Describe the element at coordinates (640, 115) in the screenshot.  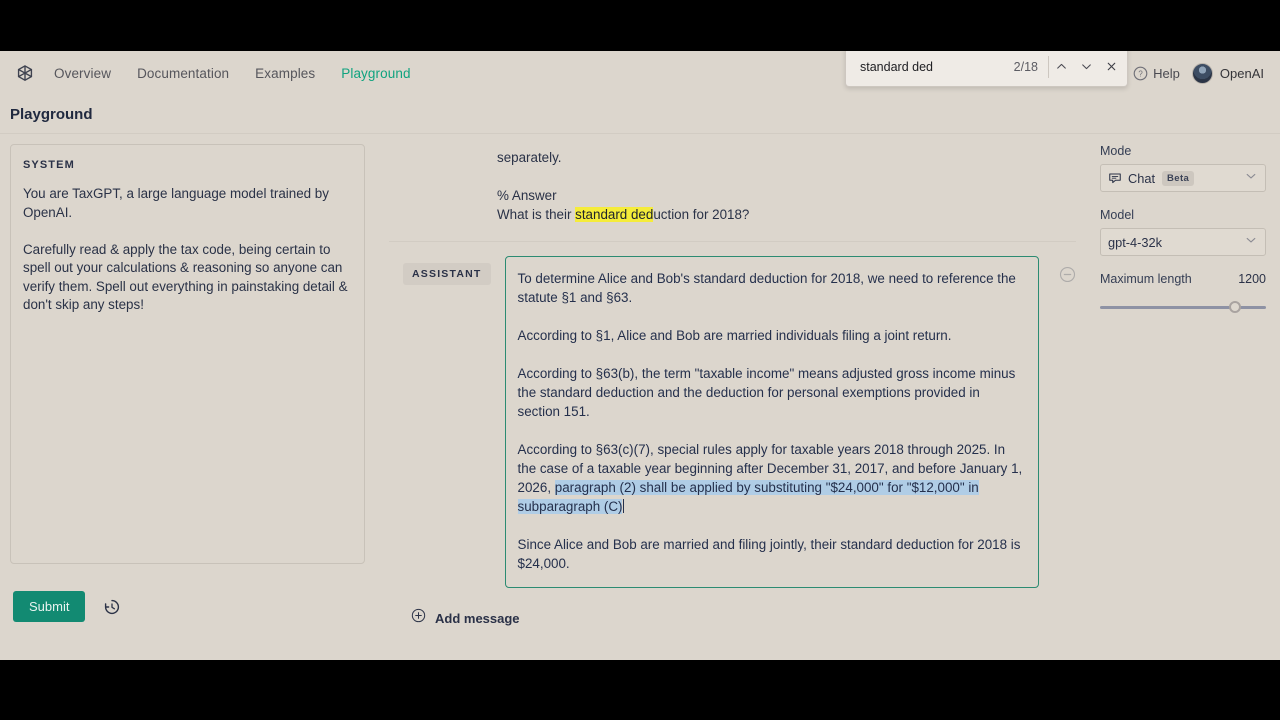
I see `page-header: Playground` at that location.